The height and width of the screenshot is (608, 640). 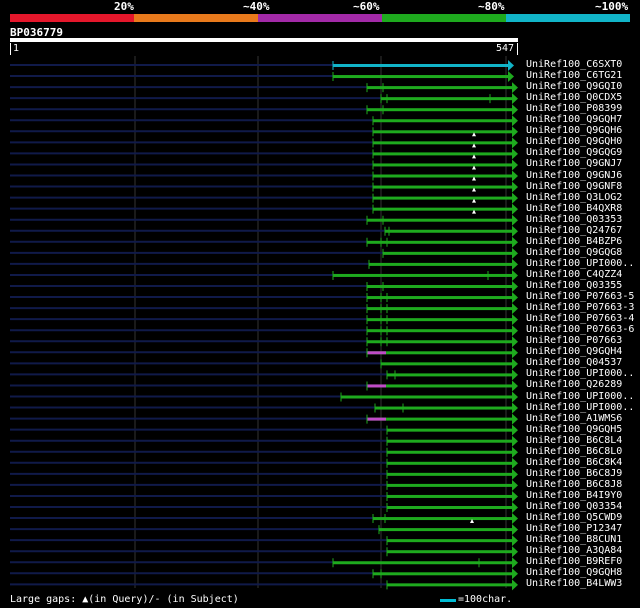 I want to click on hit-label: UniRef100_Q03353, so click(x=574, y=219).